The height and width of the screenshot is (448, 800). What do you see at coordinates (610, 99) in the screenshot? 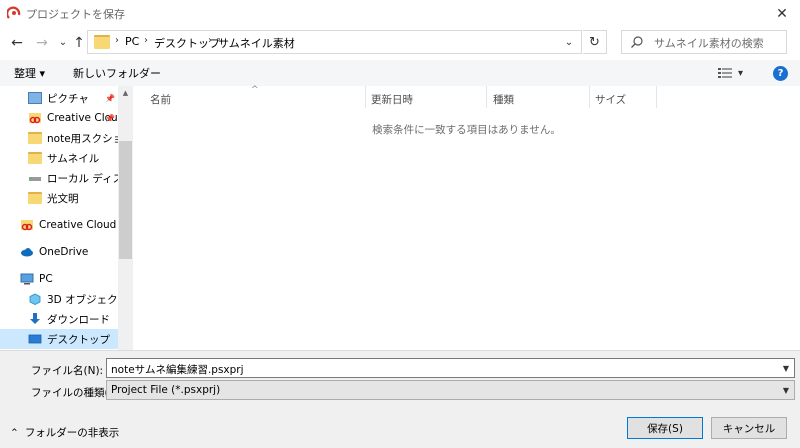
I see `column-header-size: サイズ` at bounding box center [610, 99].